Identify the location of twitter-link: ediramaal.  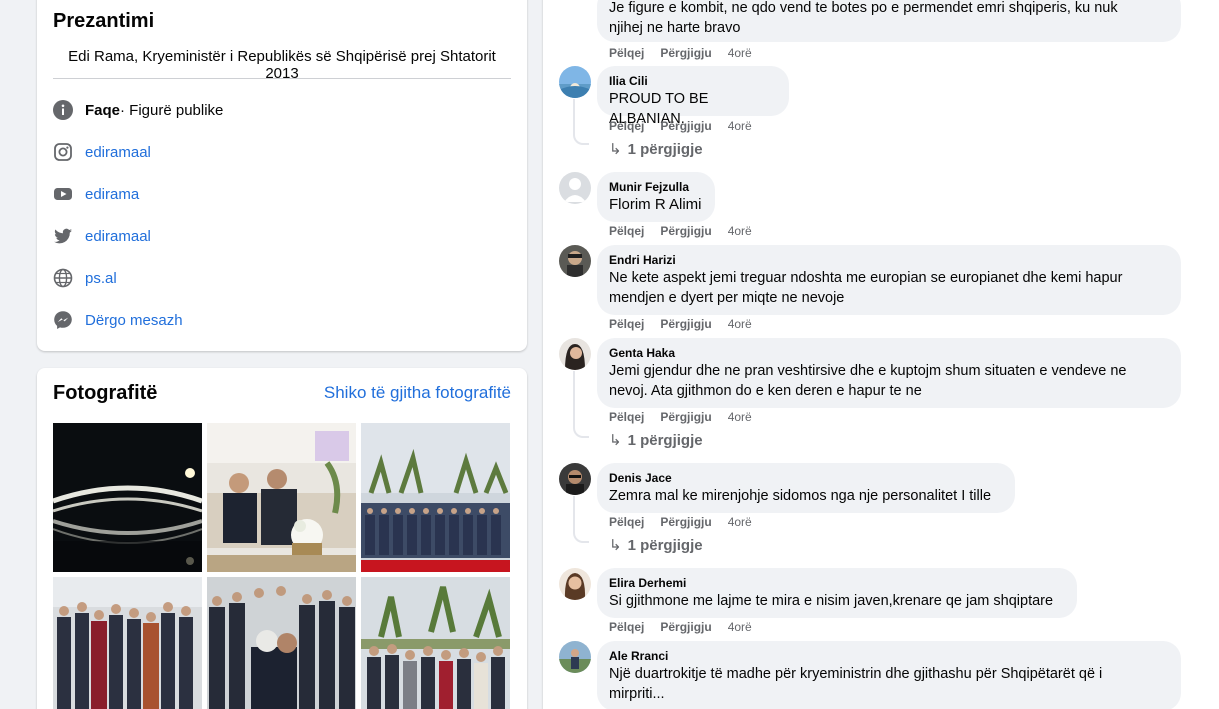
(118, 236).